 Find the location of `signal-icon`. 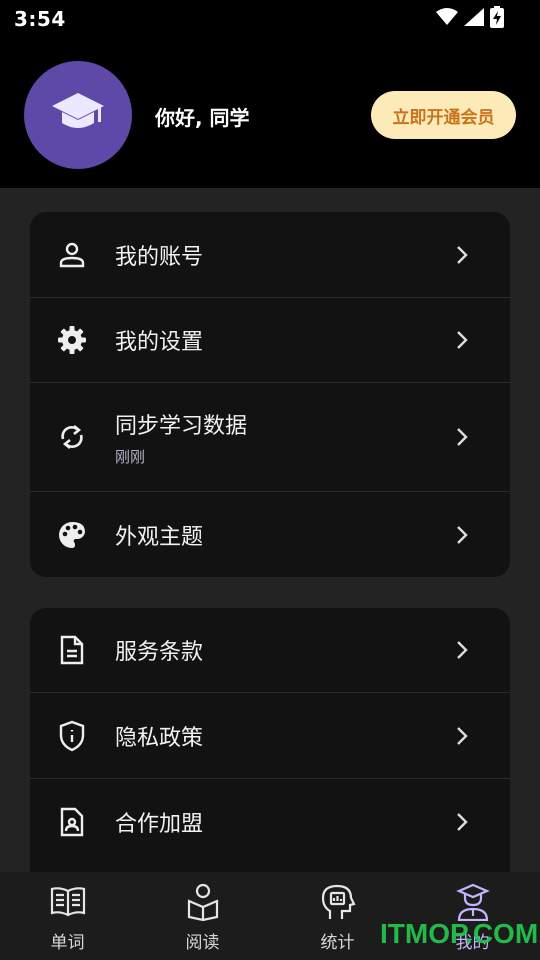

signal-icon is located at coordinates (474, 19).